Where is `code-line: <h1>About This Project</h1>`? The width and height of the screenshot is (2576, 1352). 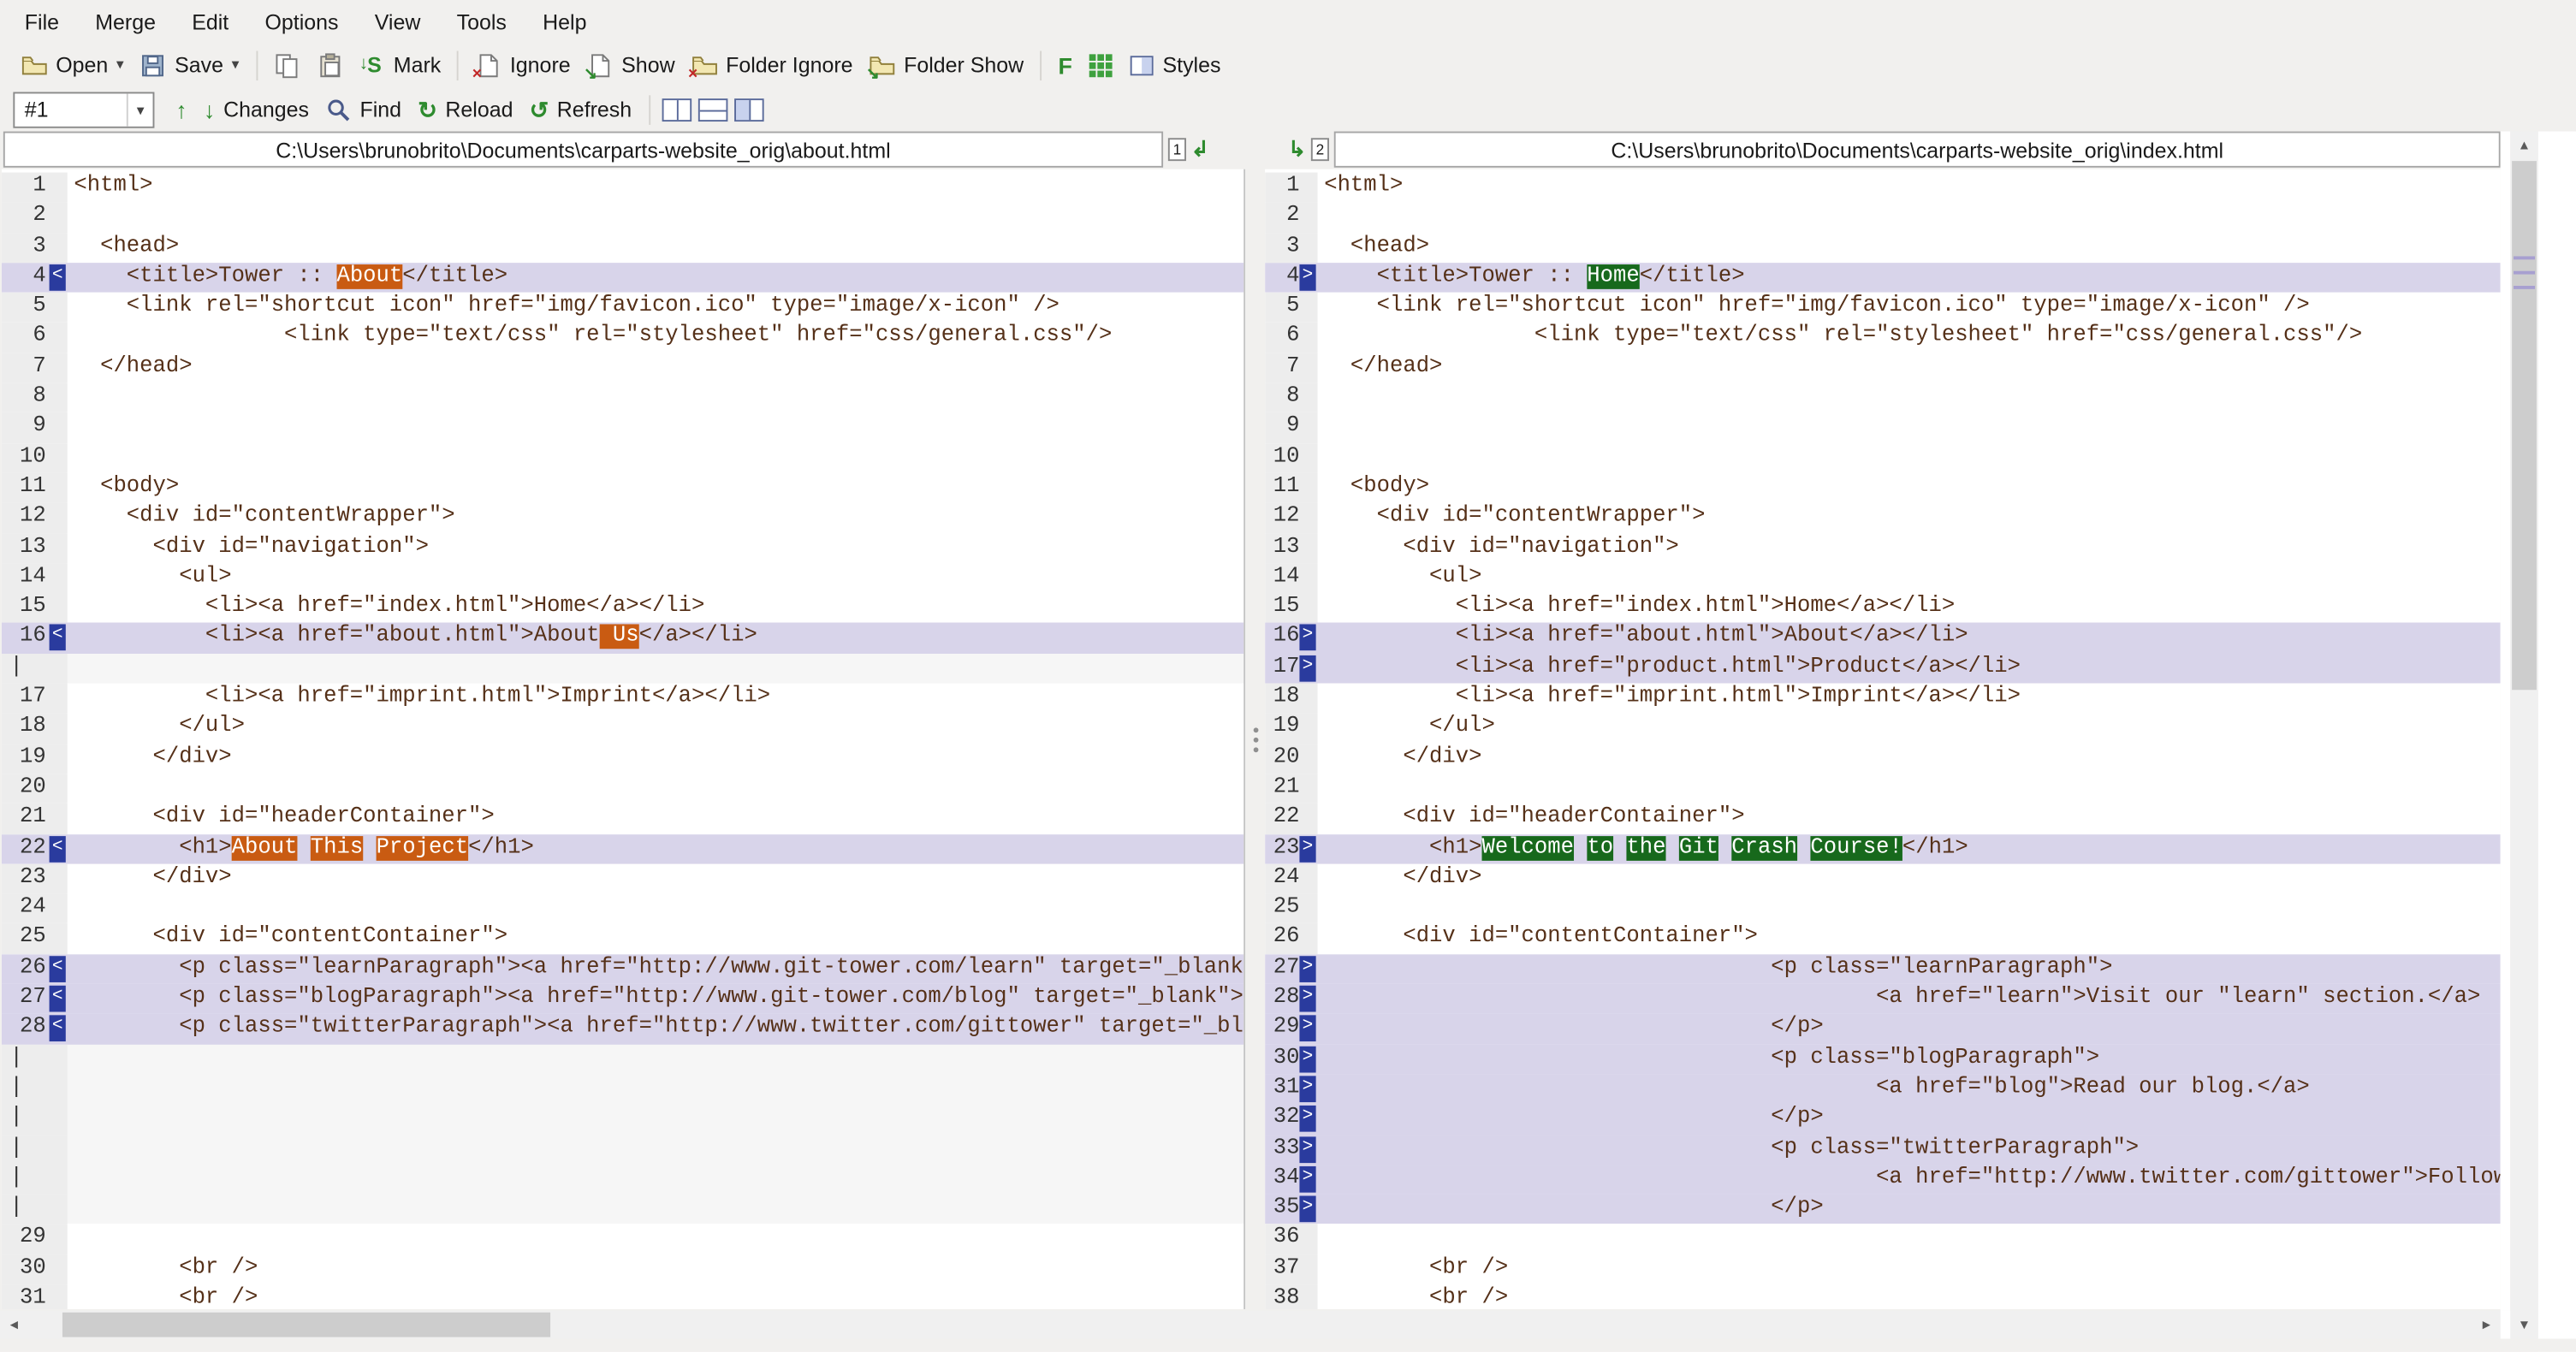 code-line: <h1>About This Project</h1> is located at coordinates (655, 848).